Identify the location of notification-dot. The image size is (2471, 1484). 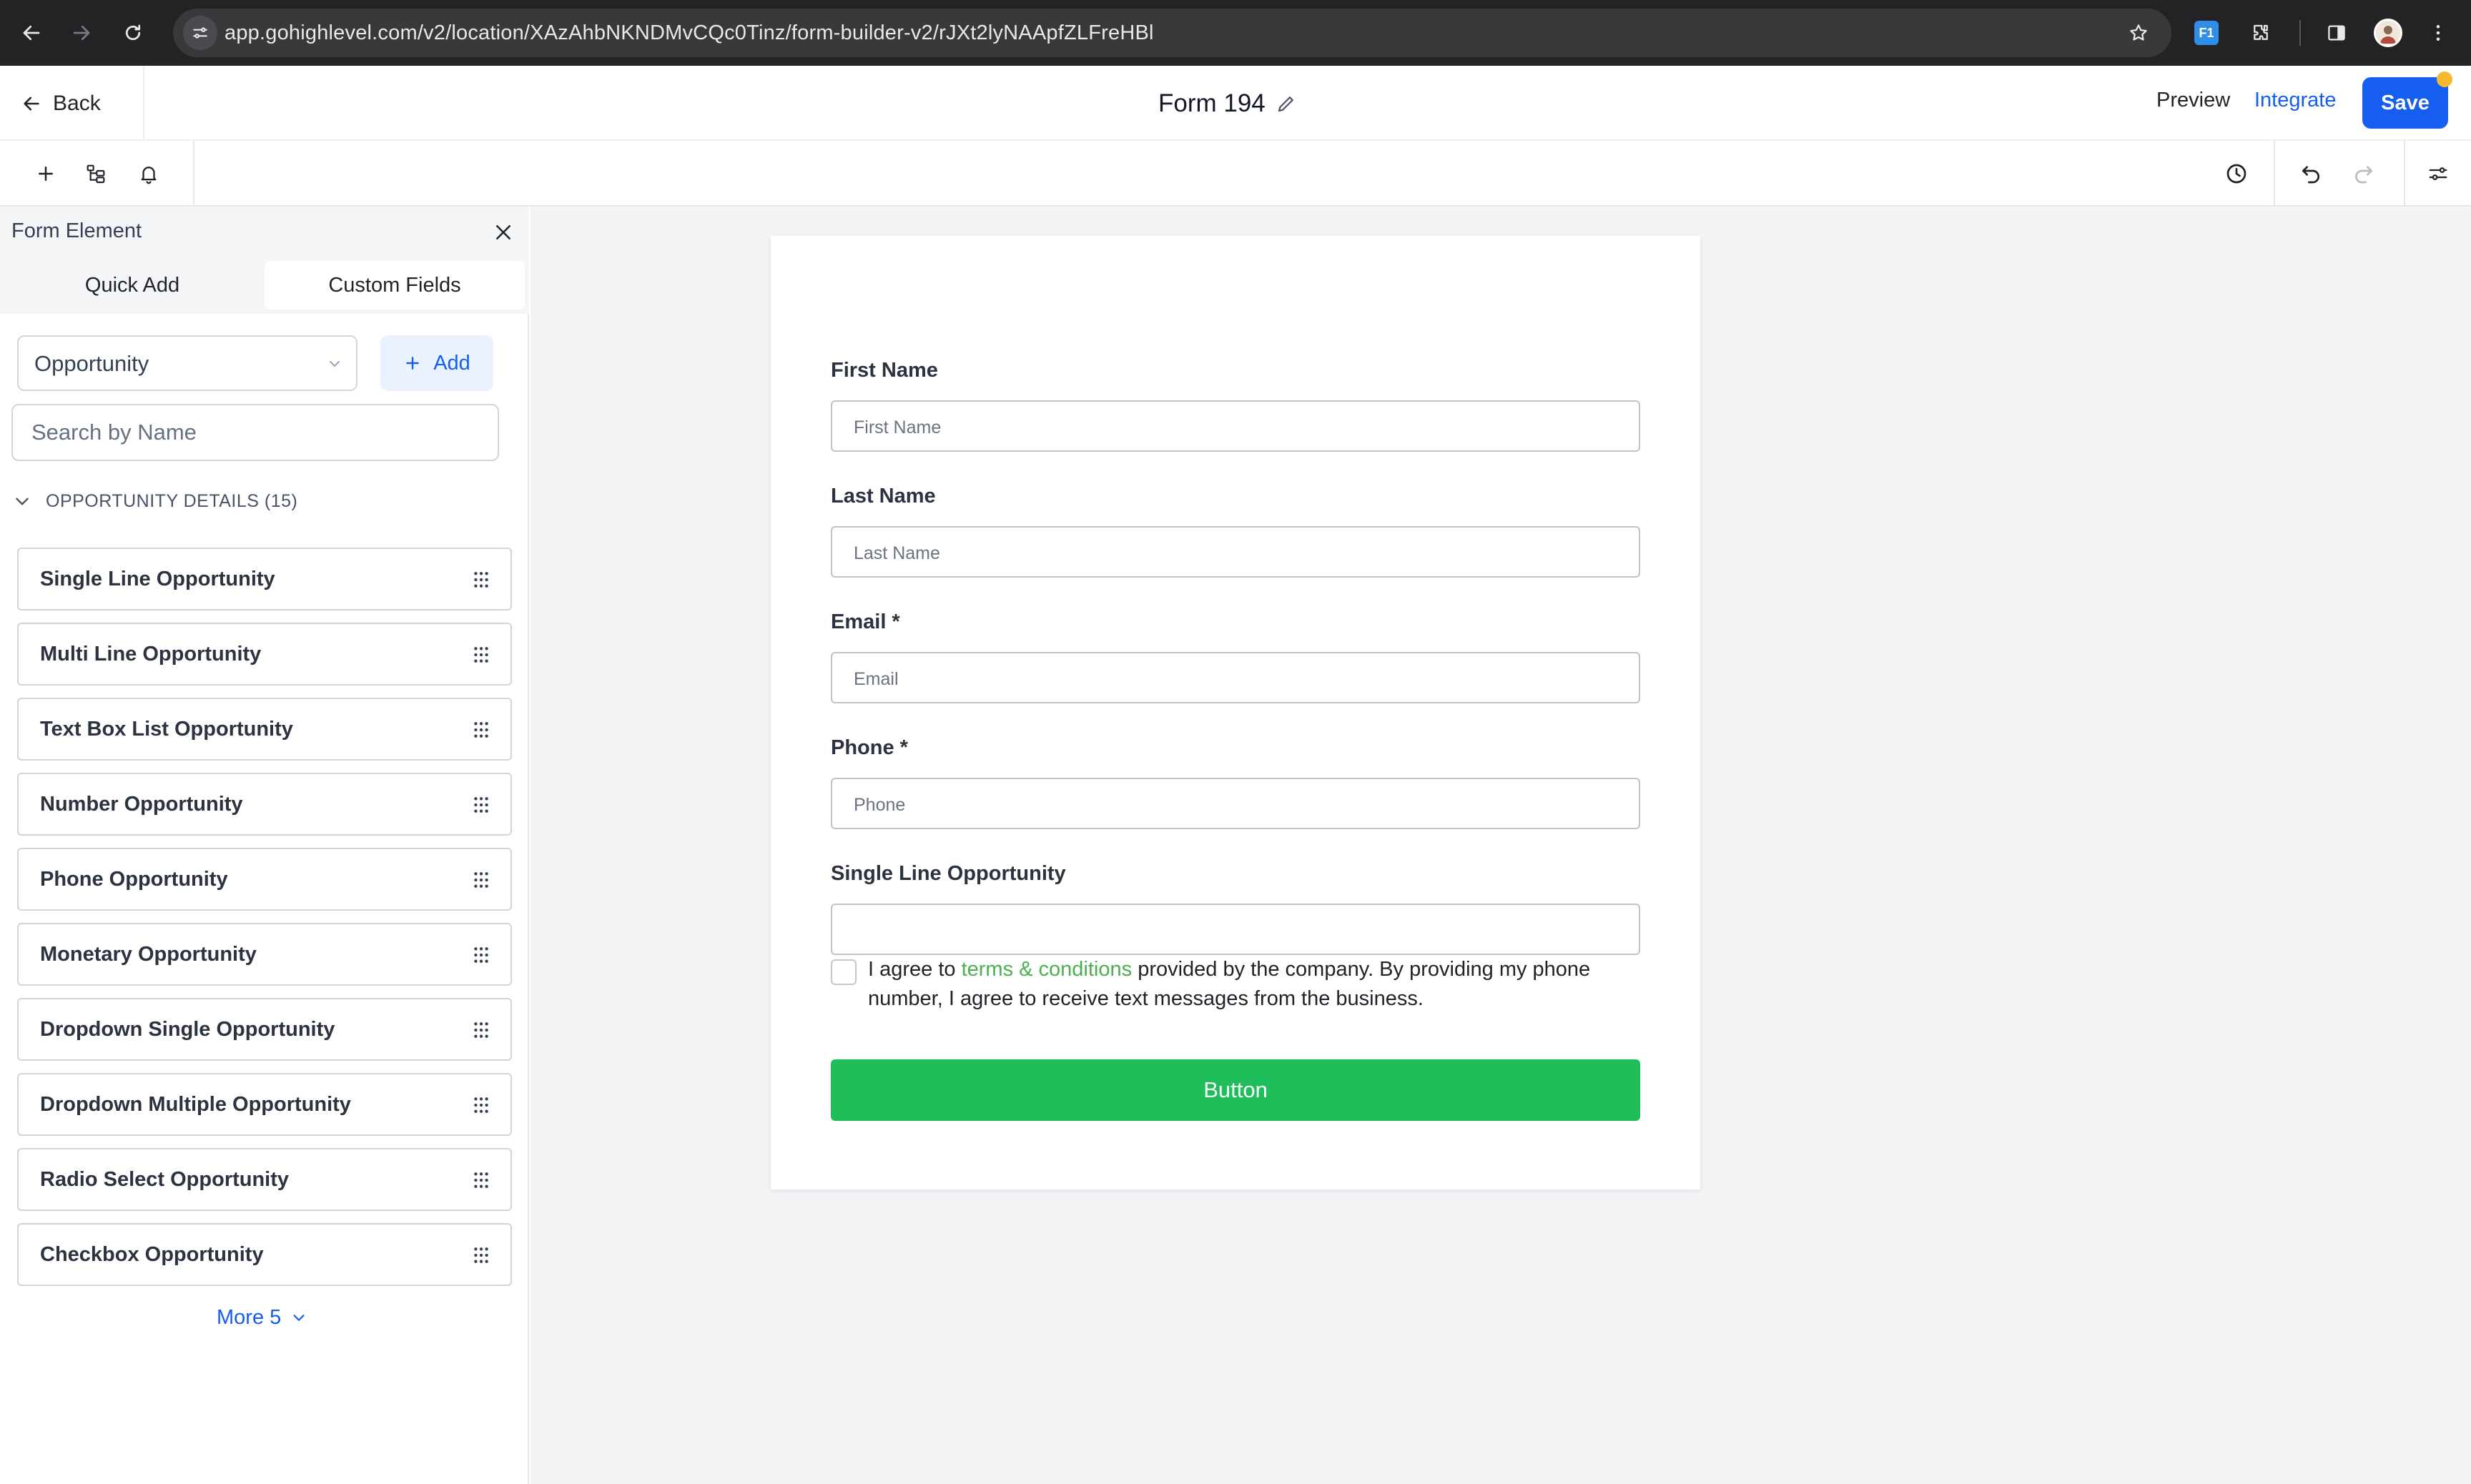
(2444, 79).